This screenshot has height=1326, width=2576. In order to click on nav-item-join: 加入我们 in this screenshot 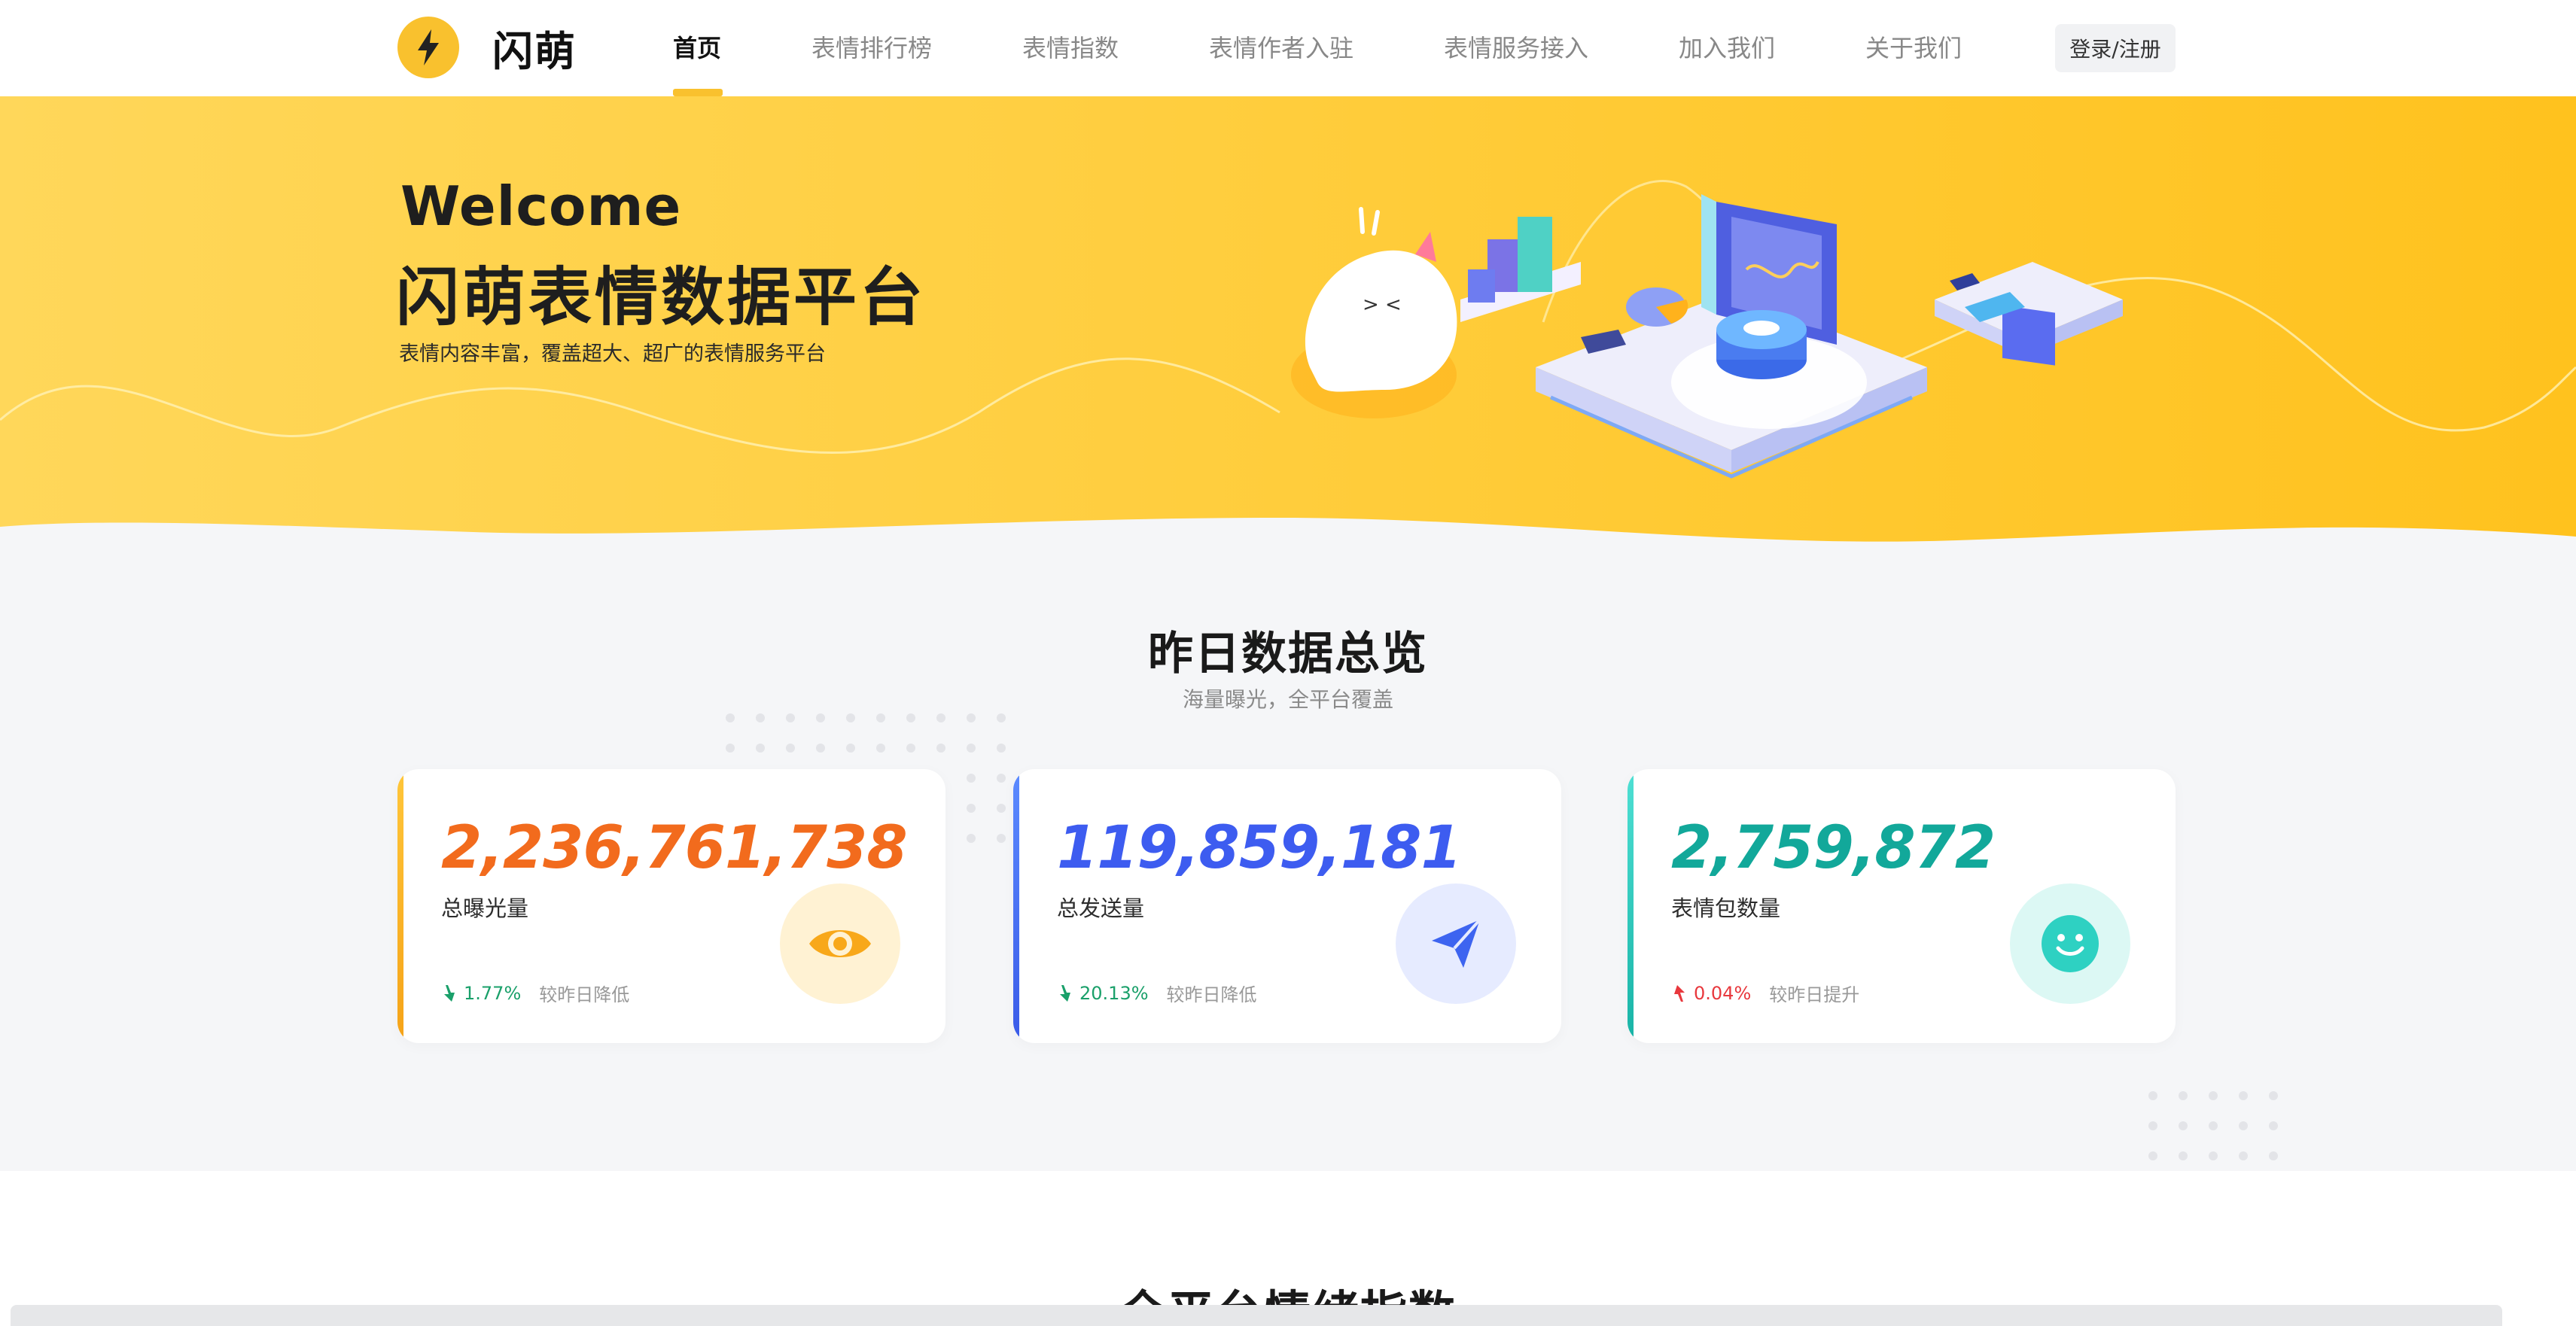, I will do `click(1727, 48)`.